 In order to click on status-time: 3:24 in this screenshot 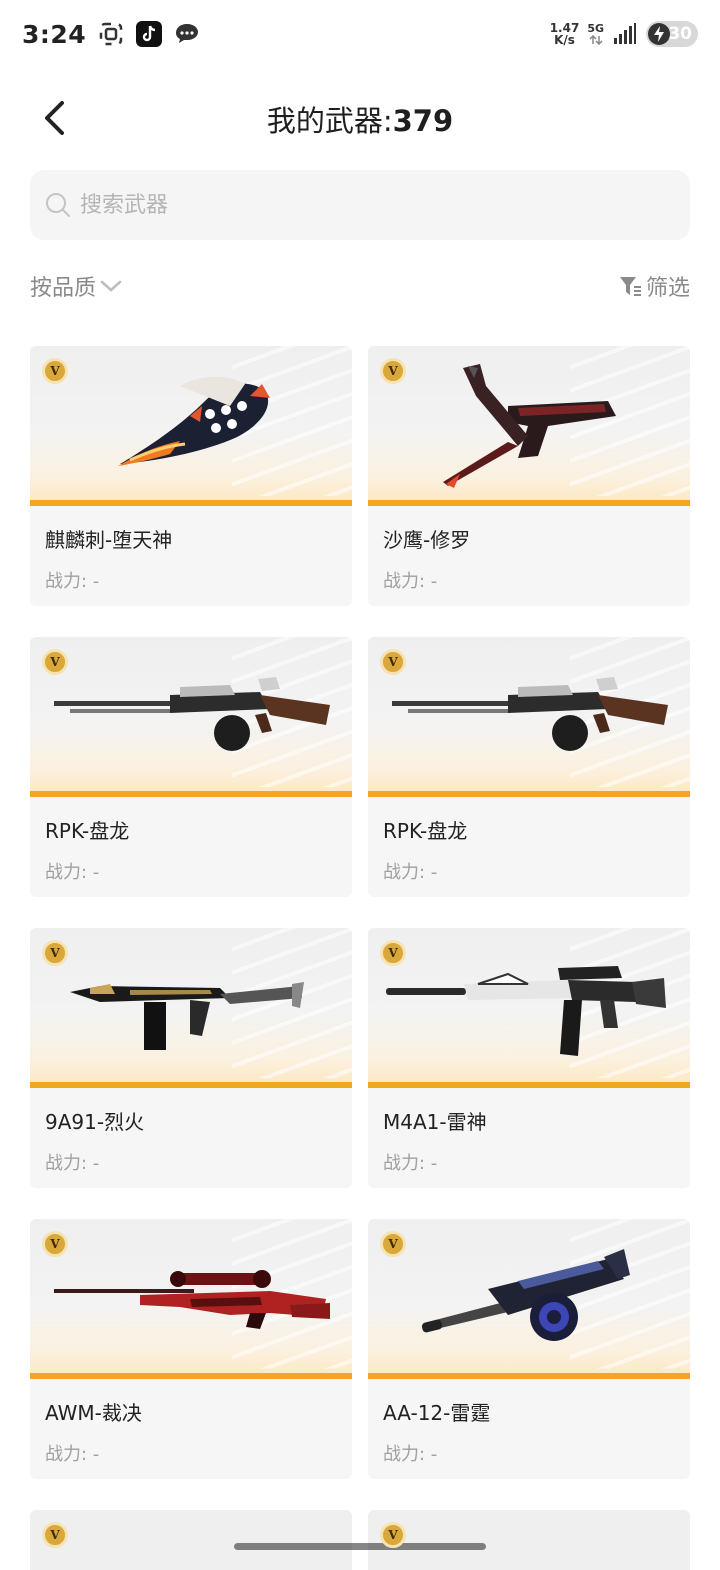, I will do `click(54, 34)`.